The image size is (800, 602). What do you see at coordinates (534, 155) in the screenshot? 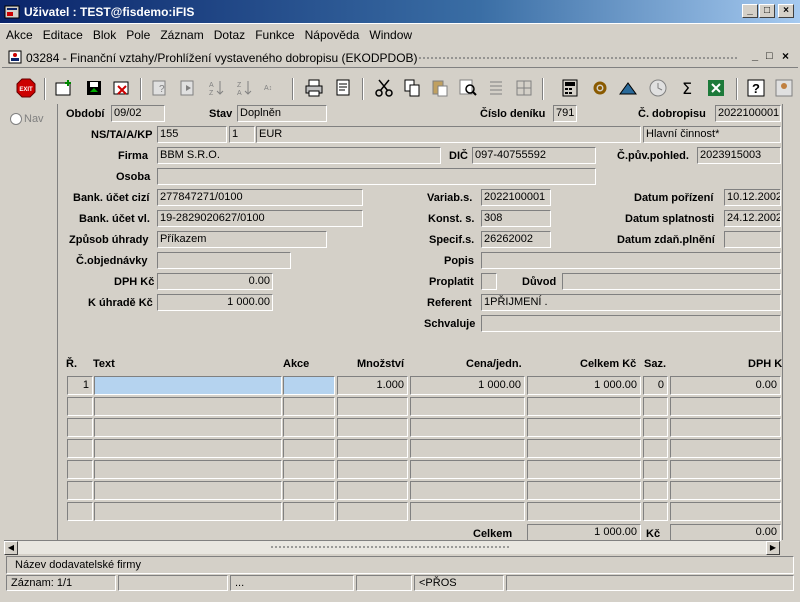
I see `dic-field: 097-40755592` at bounding box center [534, 155].